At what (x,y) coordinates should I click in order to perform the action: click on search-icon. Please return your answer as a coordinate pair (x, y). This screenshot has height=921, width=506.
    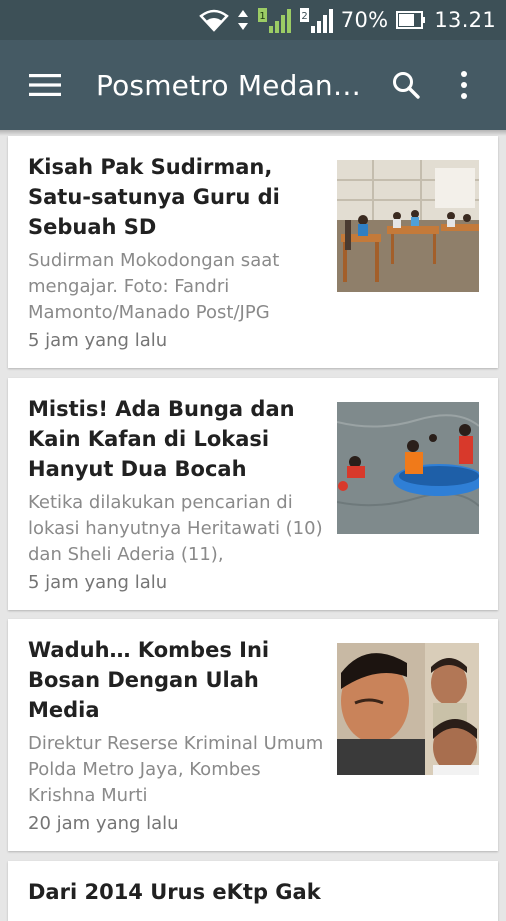
    Looking at the image, I should click on (406, 85).